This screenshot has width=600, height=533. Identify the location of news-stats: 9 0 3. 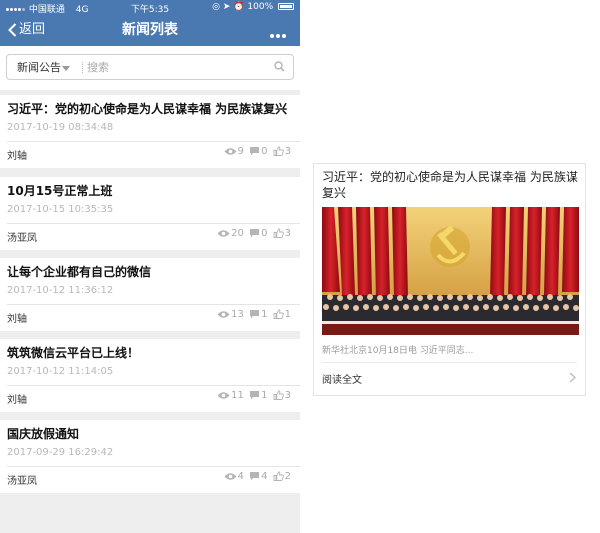
(259, 151).